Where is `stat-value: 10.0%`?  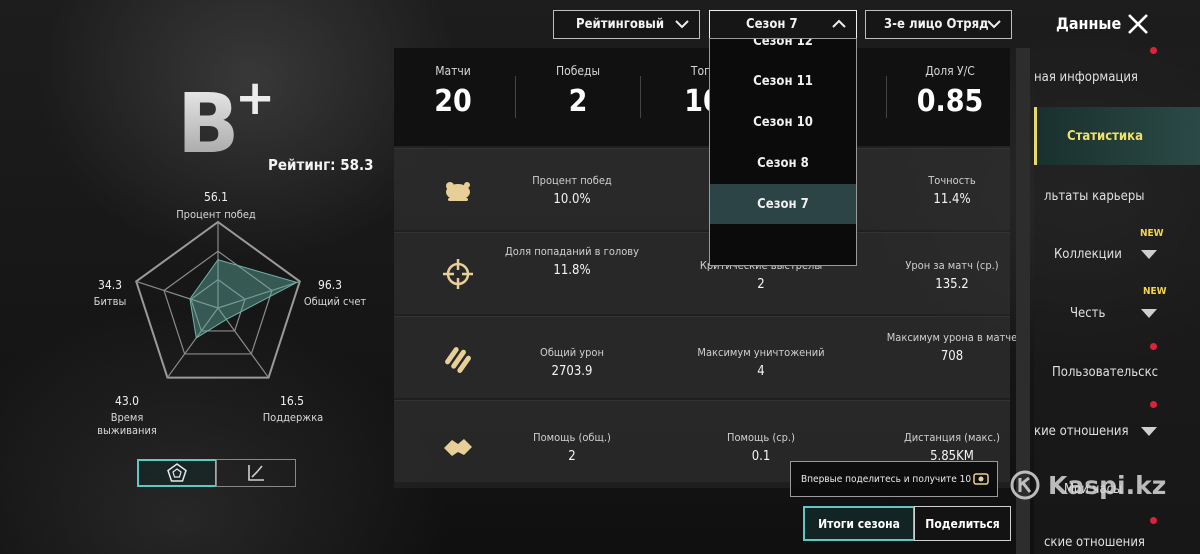
stat-value: 10.0% is located at coordinates (572, 199).